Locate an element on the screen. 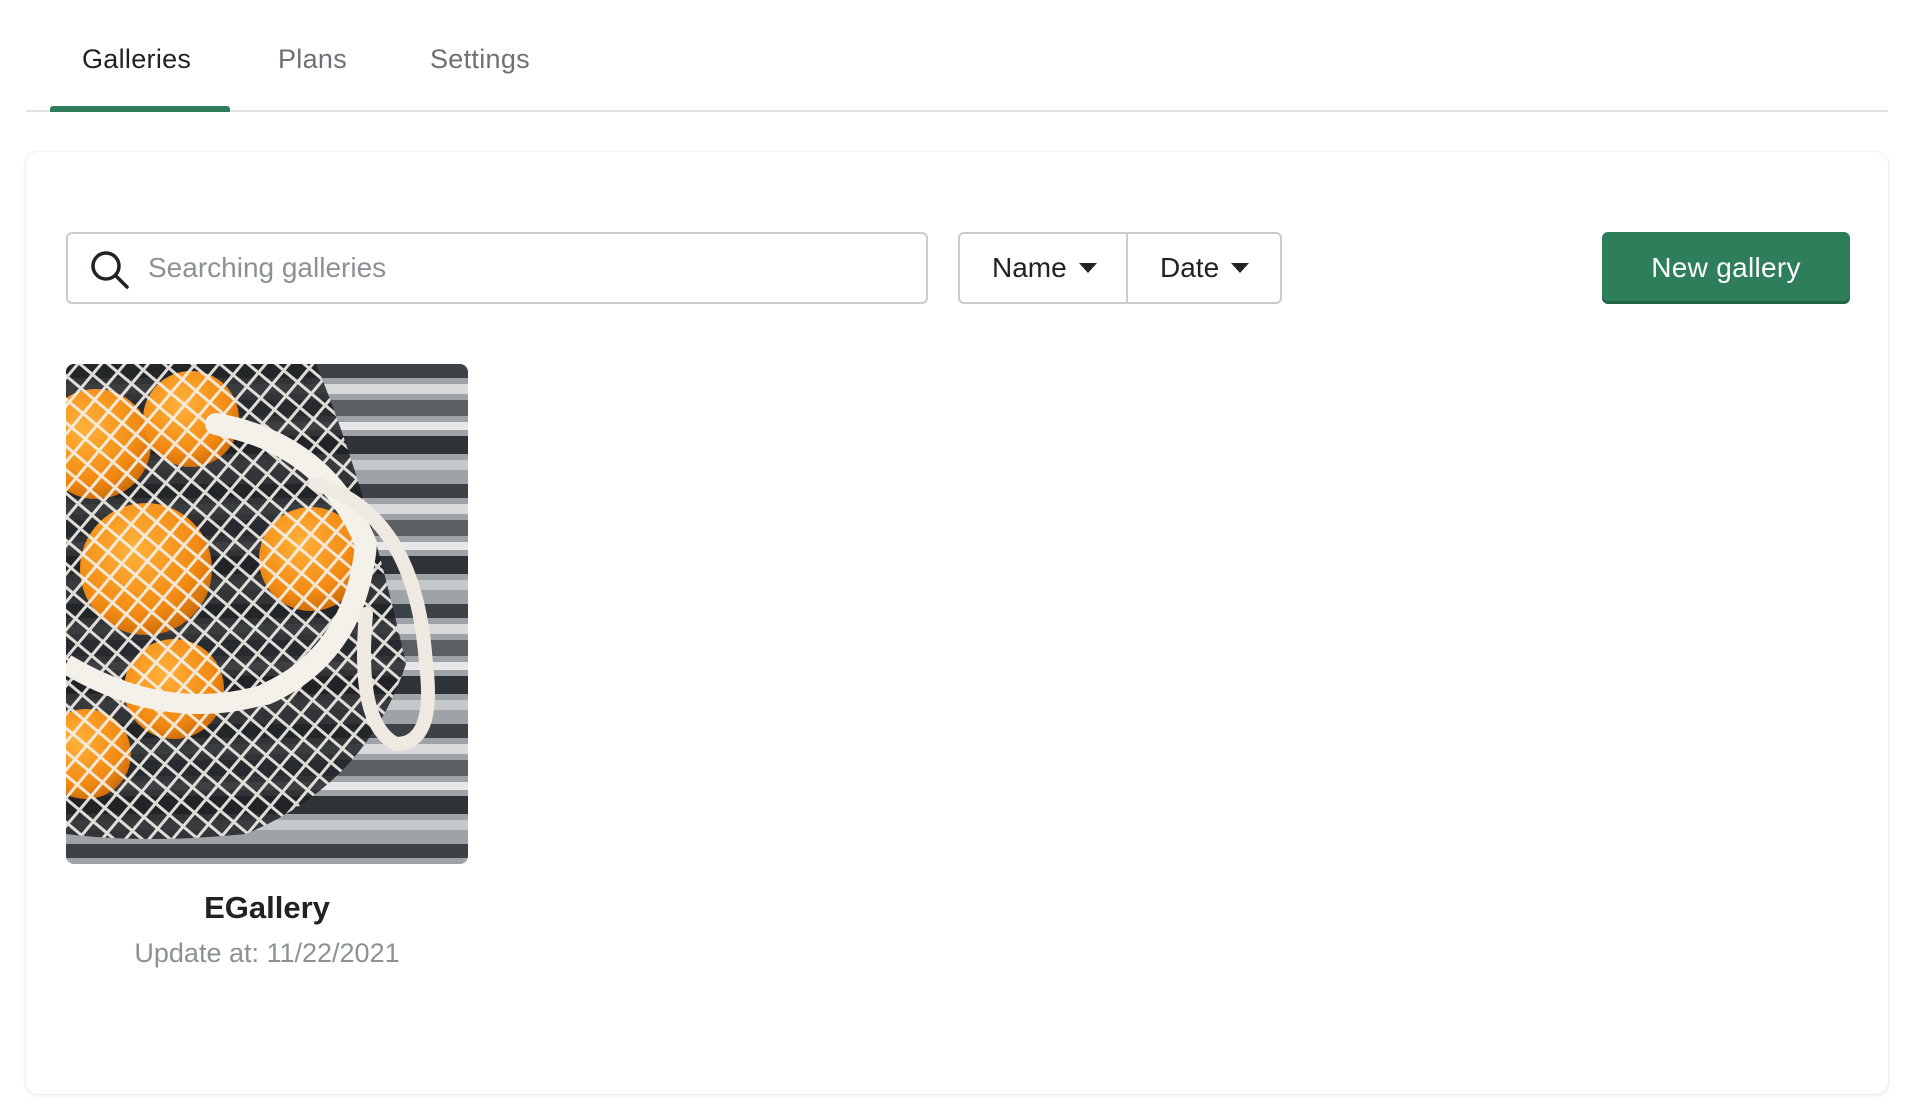 The height and width of the screenshot is (1114, 1908). gallery-card: EGallery Update at: 11/22/2021 is located at coordinates (267, 666).